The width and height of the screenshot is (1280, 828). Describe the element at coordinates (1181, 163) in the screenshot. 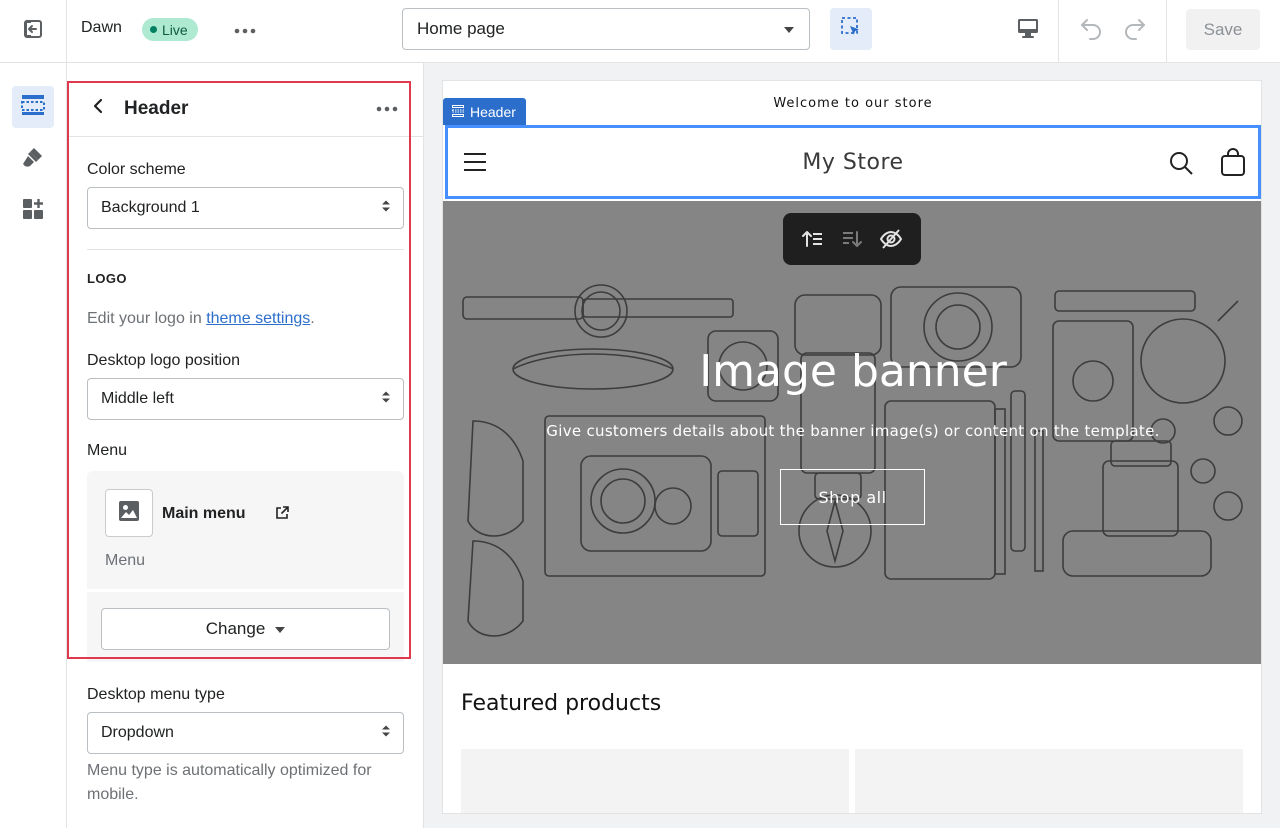

I see `search-icon` at that location.